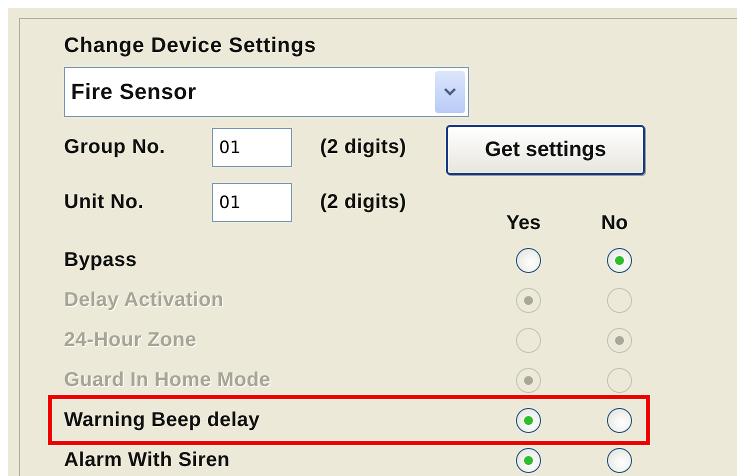 This screenshot has height=476, width=737. What do you see at coordinates (266, 92) in the screenshot?
I see `device-dropdown: Fire Sensor` at bounding box center [266, 92].